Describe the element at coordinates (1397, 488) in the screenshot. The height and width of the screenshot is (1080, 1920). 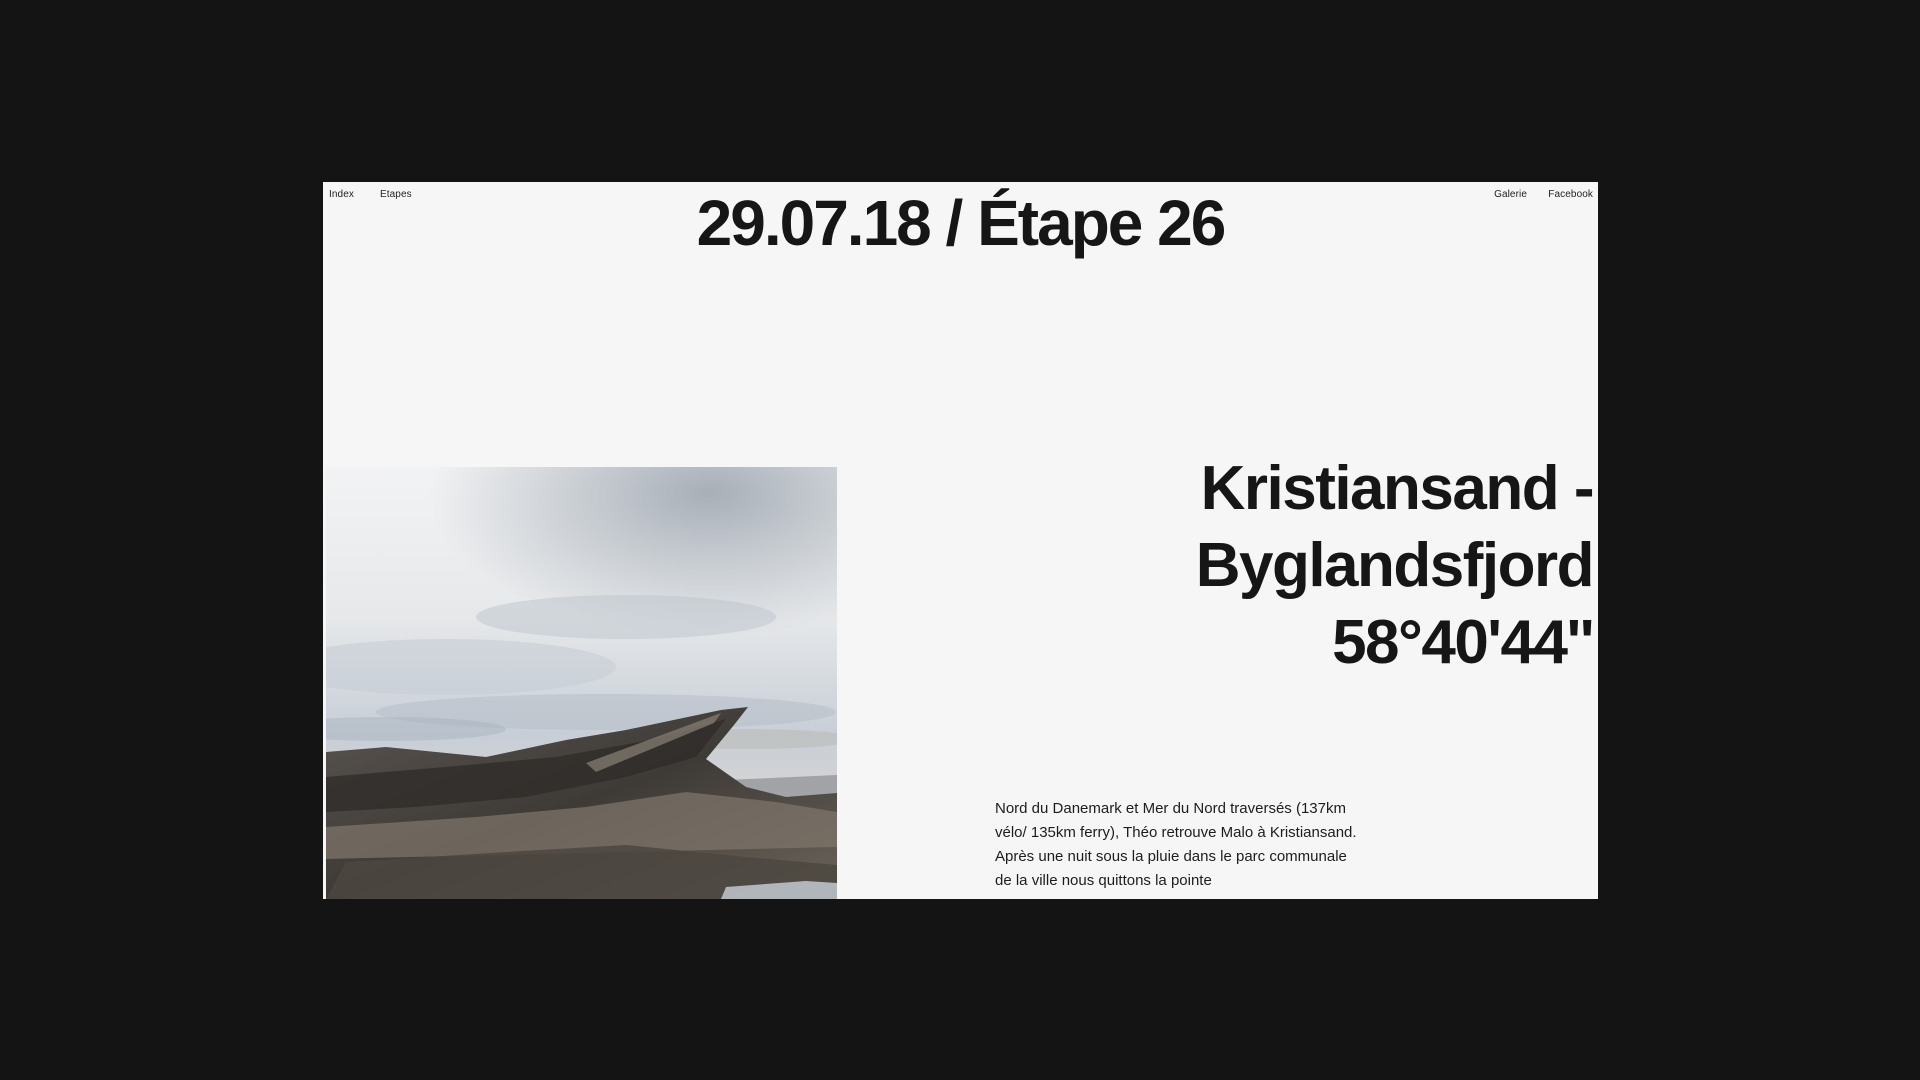
I see `route-start-end-line1: Kristiansand -` at that location.